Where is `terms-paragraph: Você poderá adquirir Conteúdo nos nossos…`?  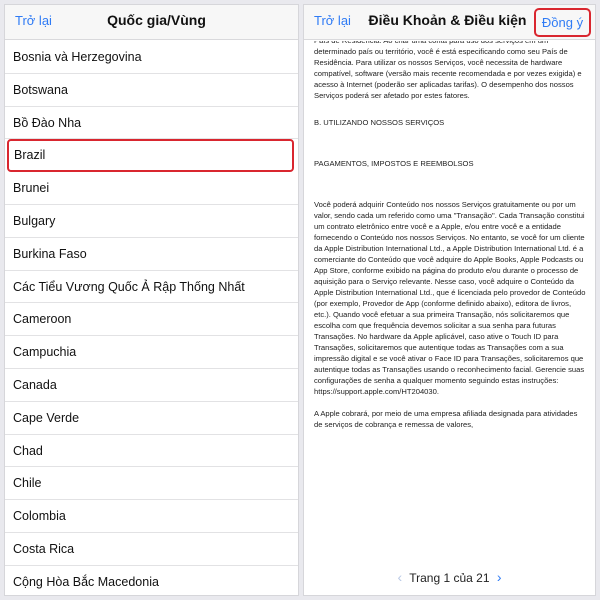
terms-paragraph: Você poderá adquirir Conteúdo nos nossos… is located at coordinates (450, 298).